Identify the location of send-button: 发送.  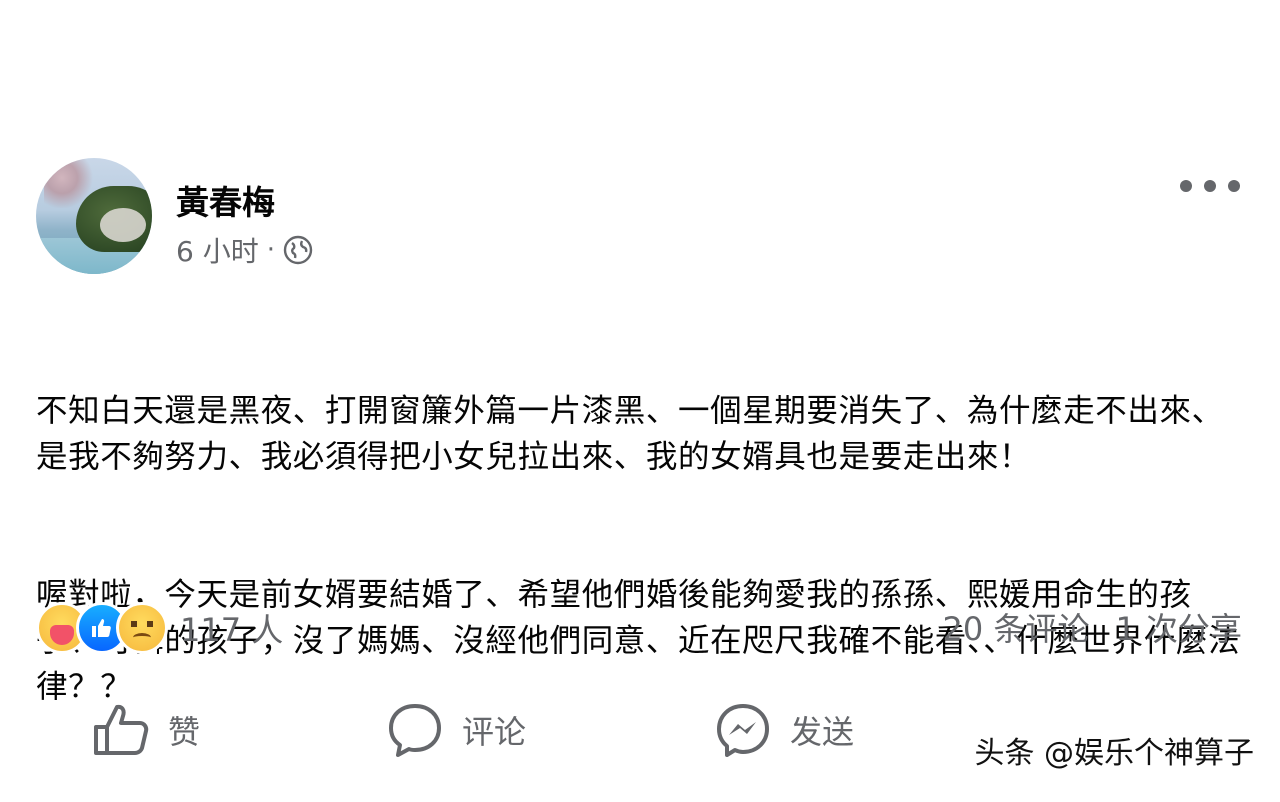
(784, 730).